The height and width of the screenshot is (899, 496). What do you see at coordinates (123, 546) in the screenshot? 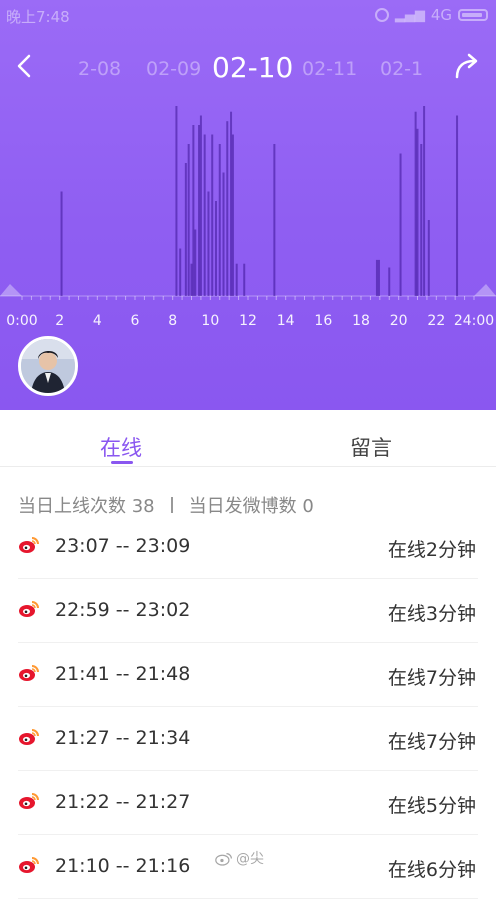
I see `session-time-range: 23:07 -- 23:09` at bounding box center [123, 546].